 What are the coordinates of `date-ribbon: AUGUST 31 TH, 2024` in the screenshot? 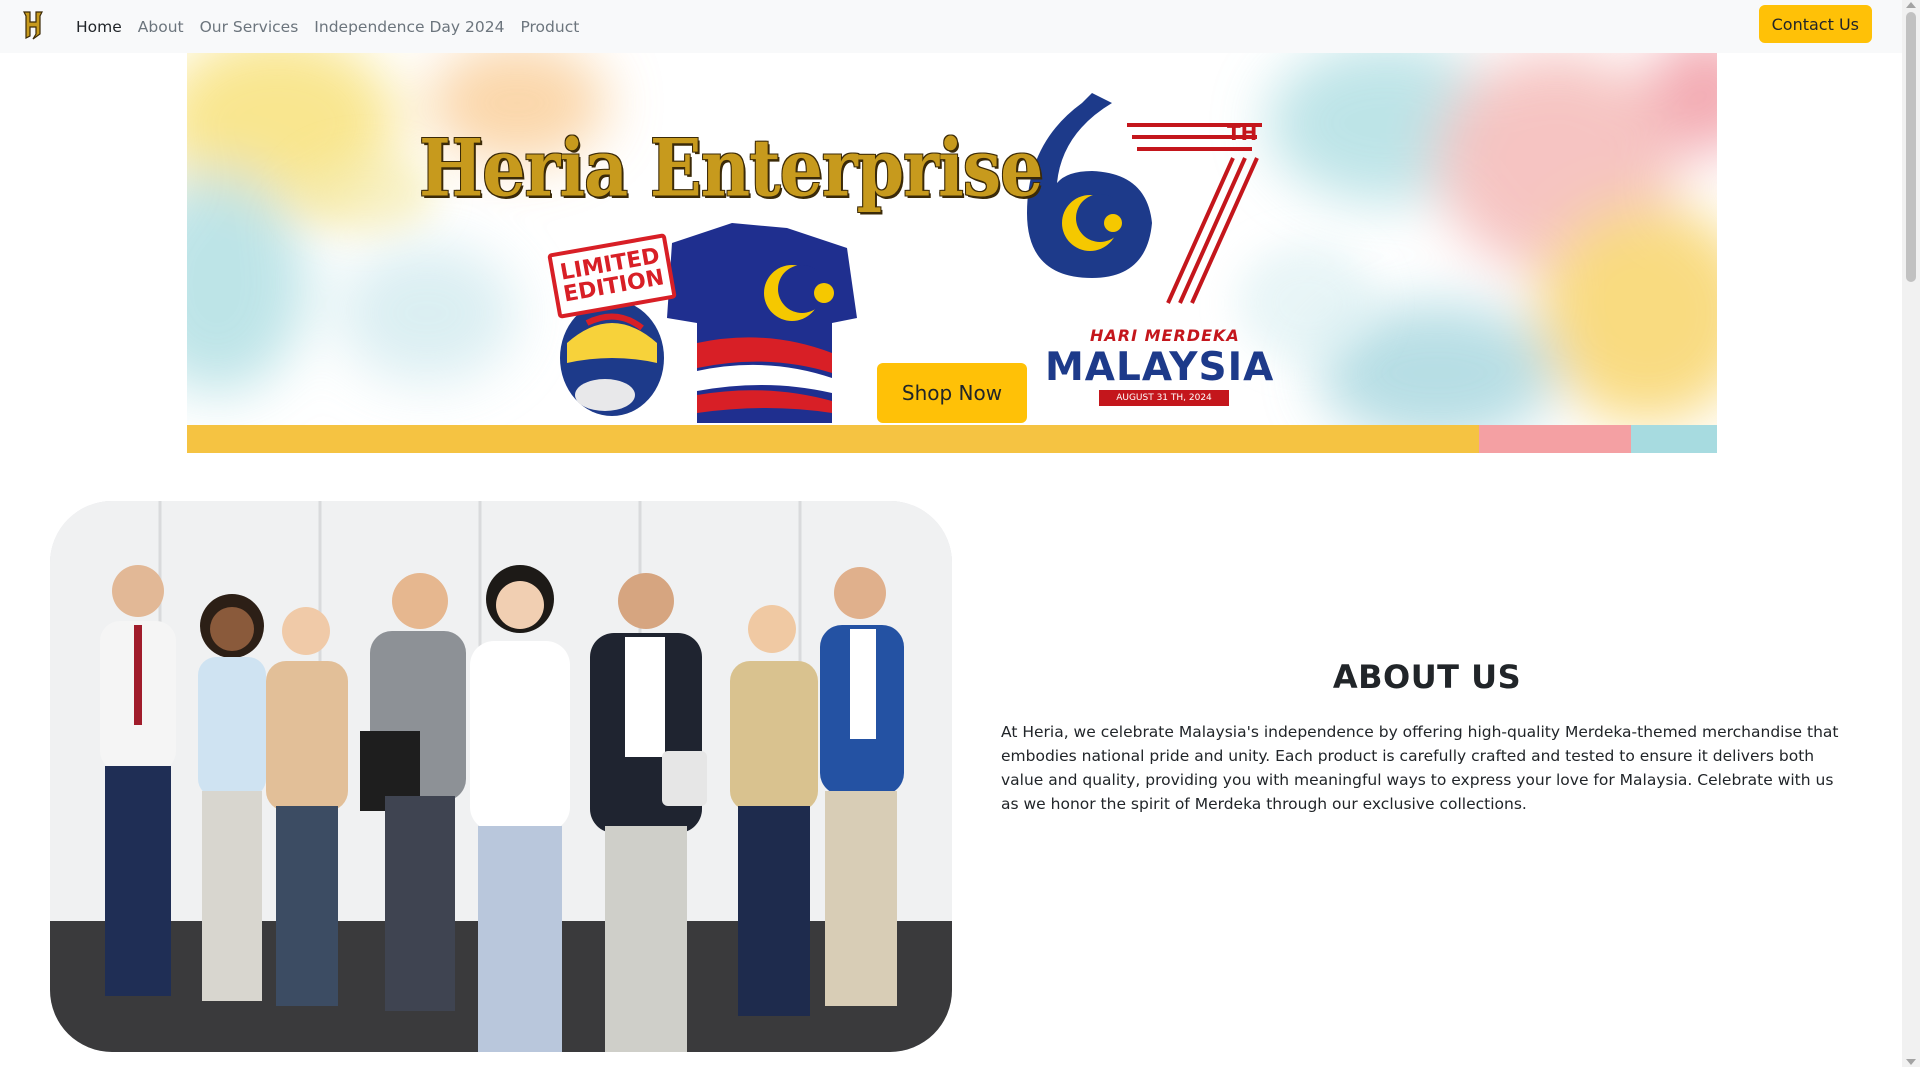 It's located at (1164, 398).